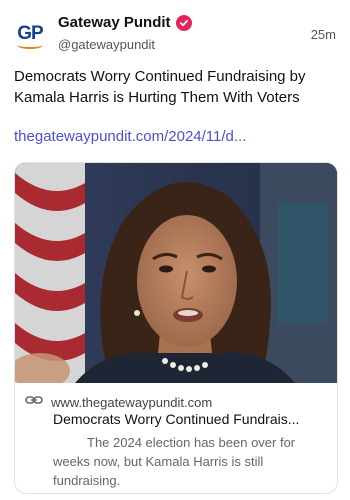 The image size is (350, 500). What do you see at coordinates (30, 45) in the screenshot?
I see `avatar-swoosh` at bounding box center [30, 45].